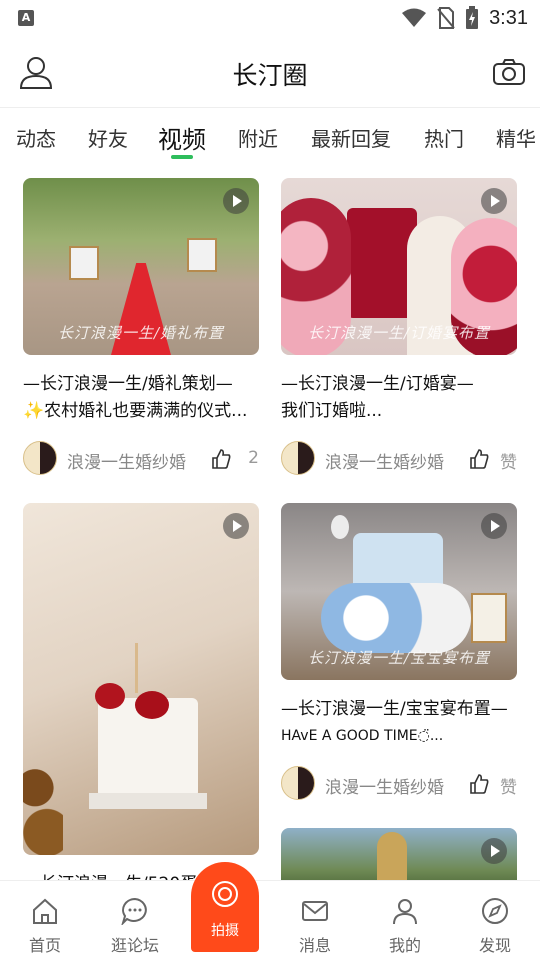 This screenshot has height=960, width=540. Describe the element at coordinates (315, 911) in the screenshot. I see `mail-icon` at that location.